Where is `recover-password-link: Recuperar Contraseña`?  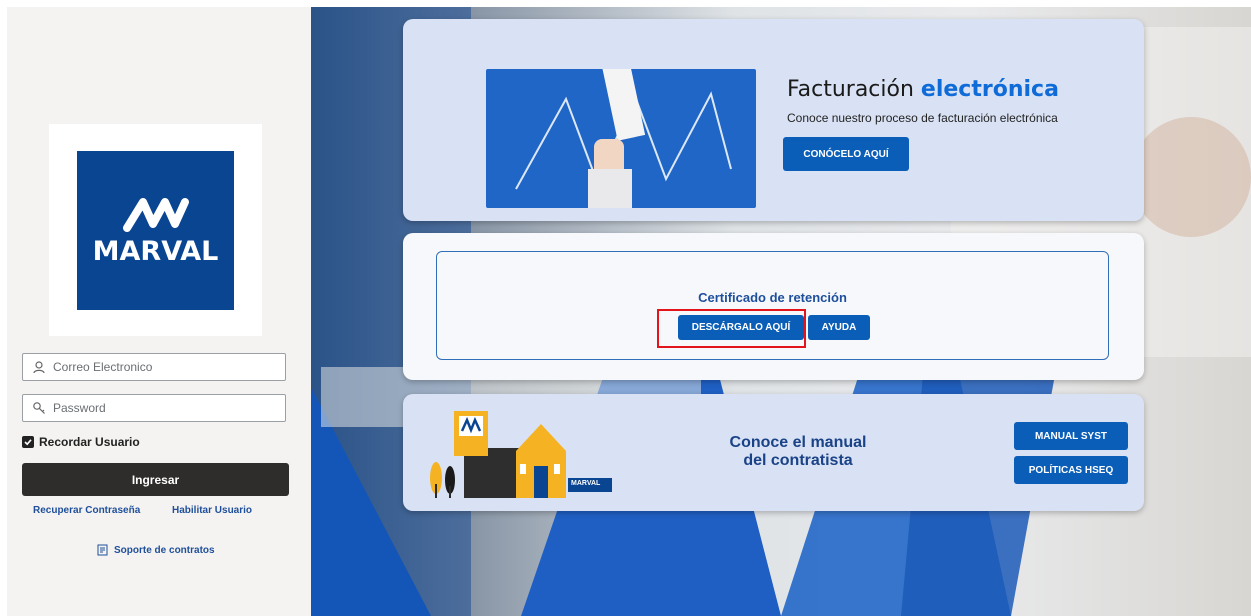 recover-password-link: Recuperar Contraseña is located at coordinates (86, 510).